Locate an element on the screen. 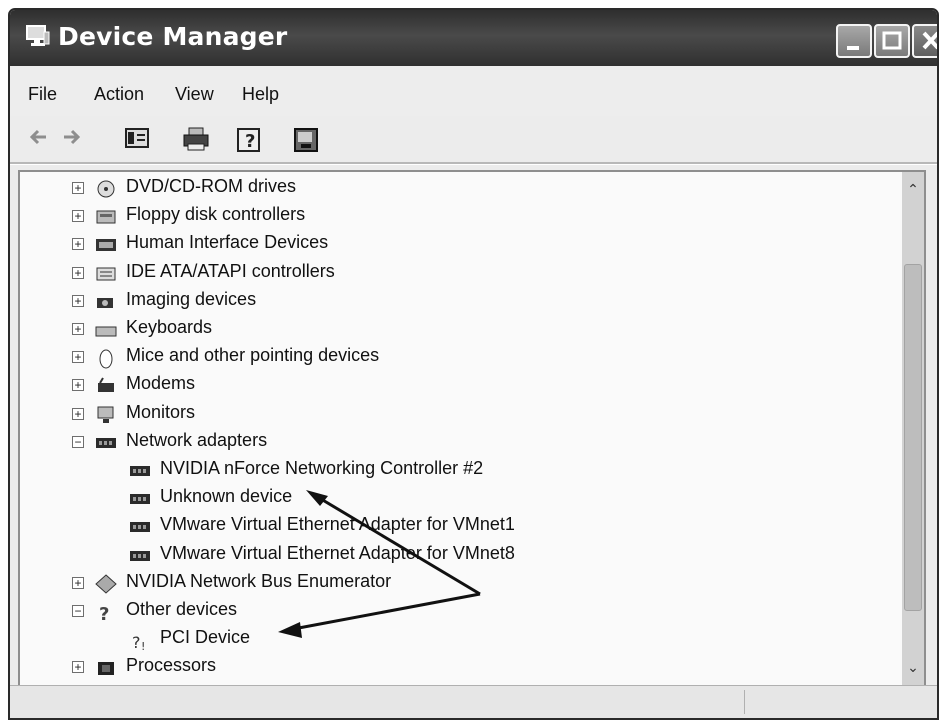  tree-item-label: NVIDIA Network Bus Enumerator is located at coordinates (259, 580).